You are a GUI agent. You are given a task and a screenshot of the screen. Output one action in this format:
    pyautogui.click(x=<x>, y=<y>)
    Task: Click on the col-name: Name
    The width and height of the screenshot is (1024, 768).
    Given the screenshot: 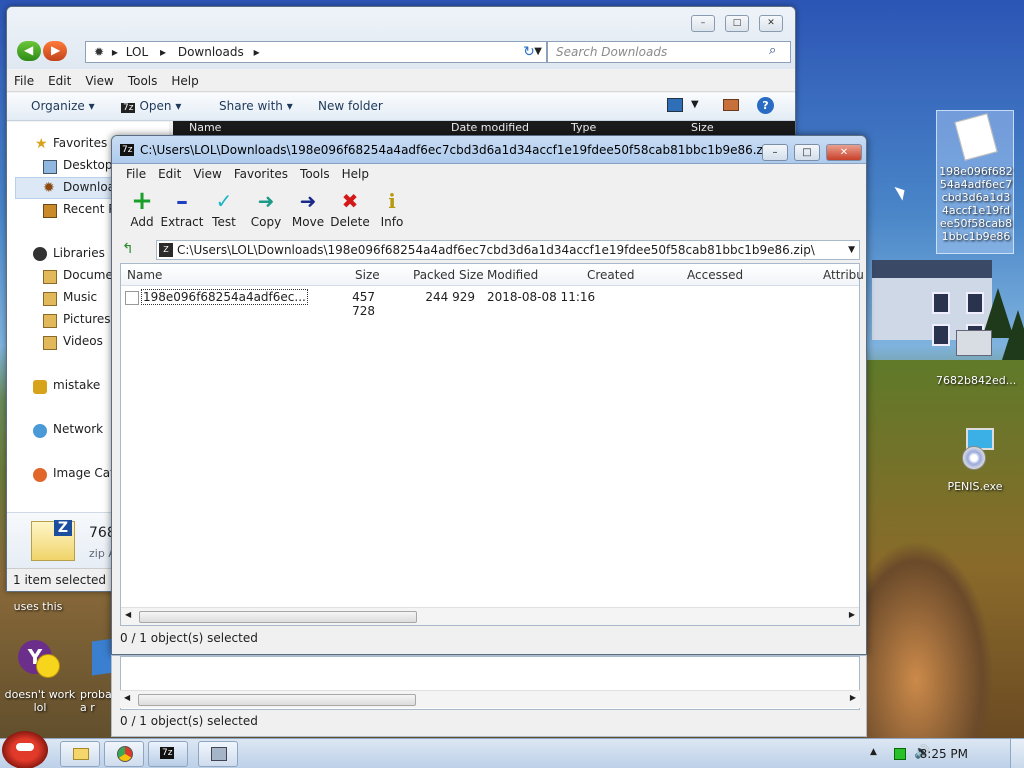 What is the action you would take?
    pyautogui.click(x=144, y=275)
    